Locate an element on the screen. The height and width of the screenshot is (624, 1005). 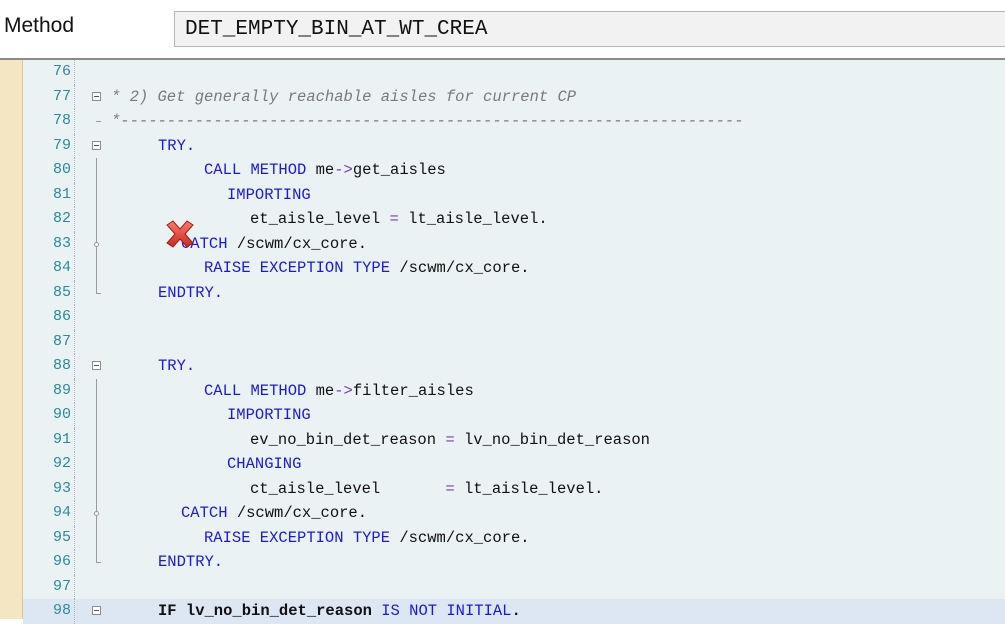
code-text: CHANGING is located at coordinates (264, 464).